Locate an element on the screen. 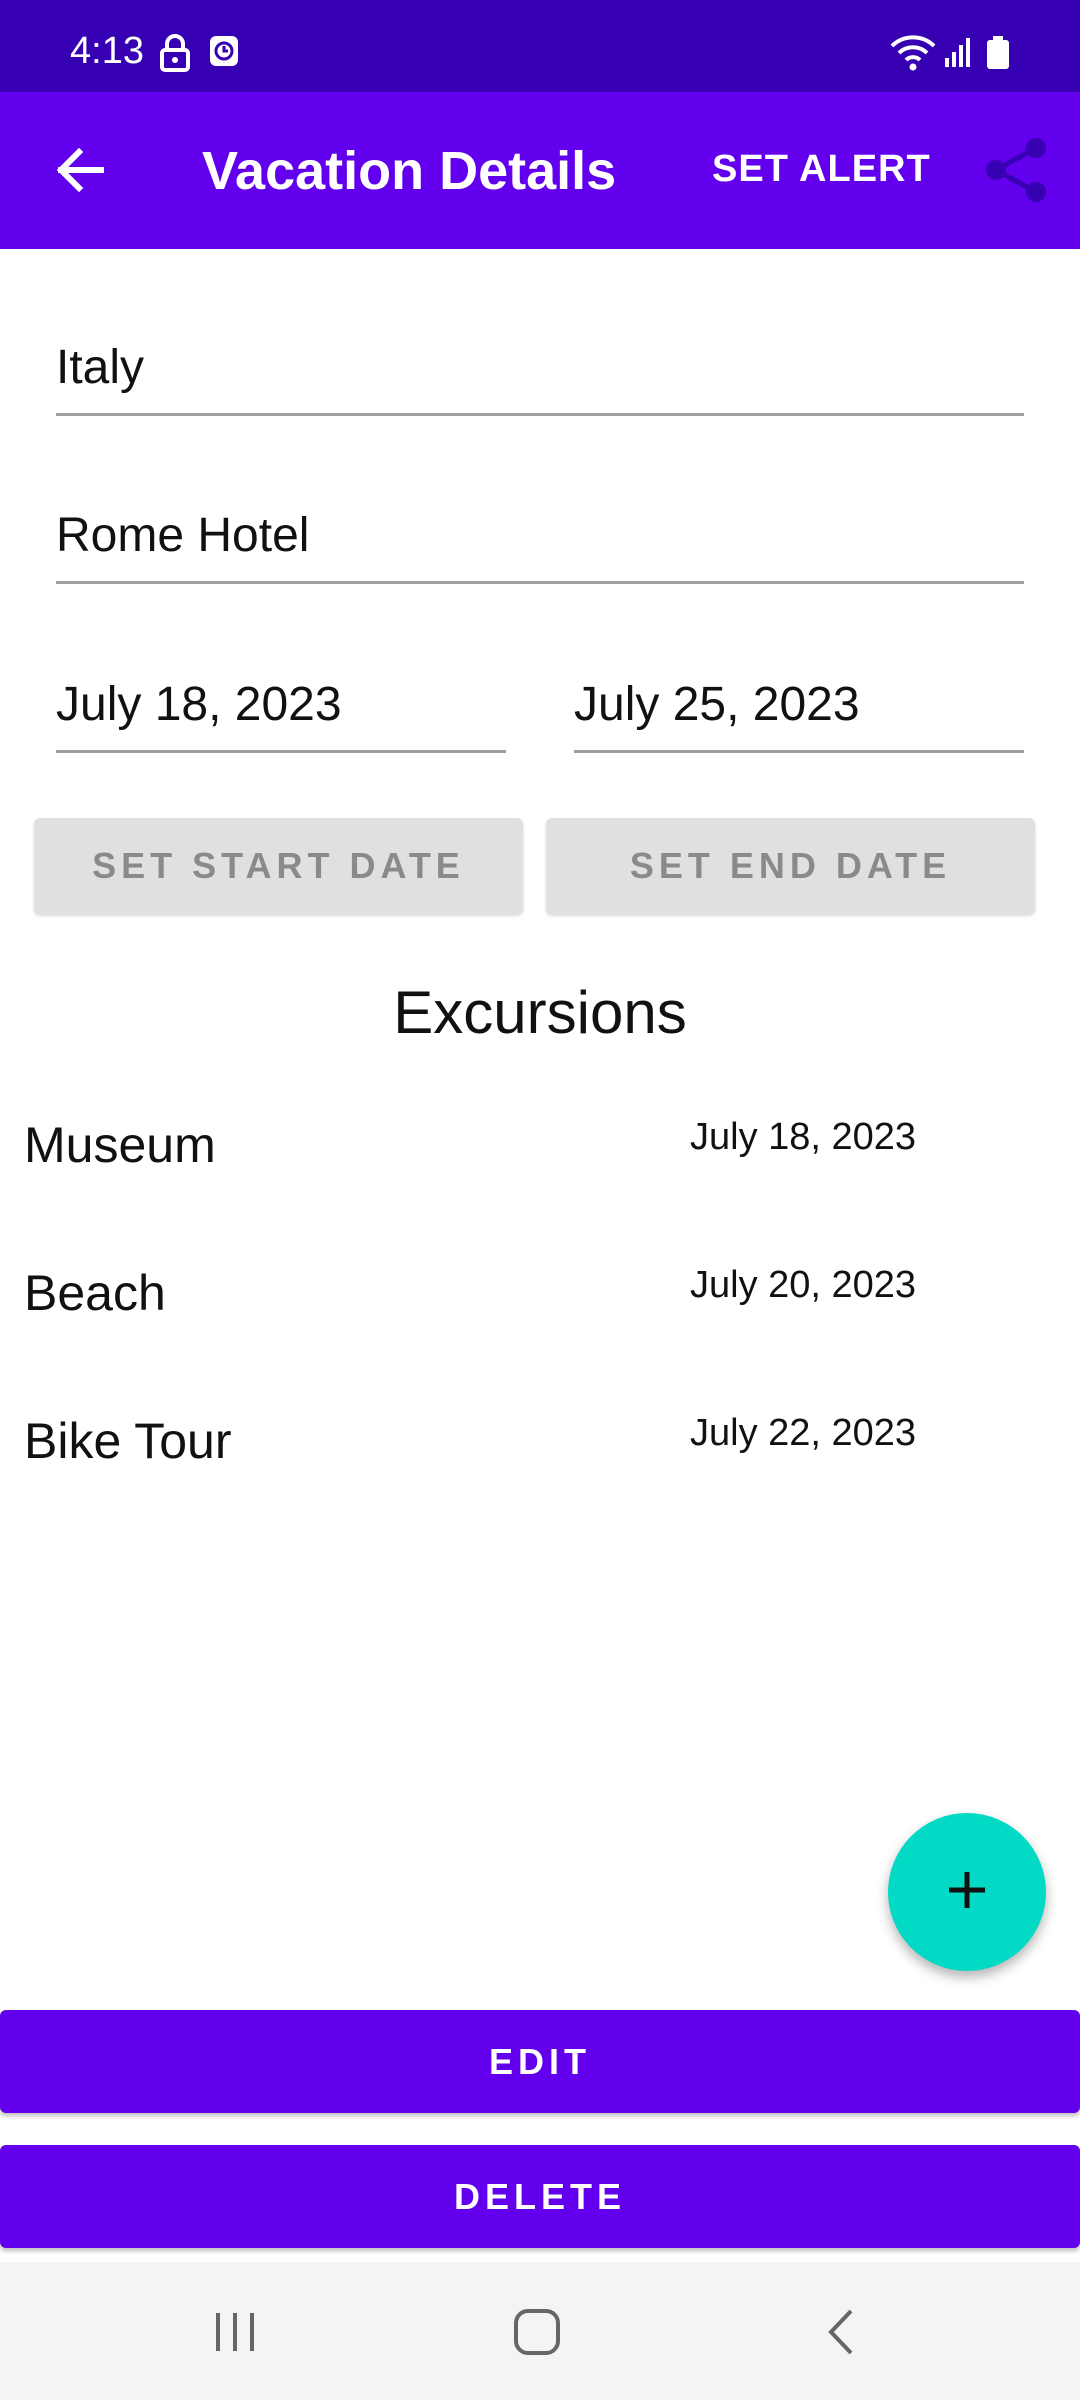 The width and height of the screenshot is (1080, 2400). list-item: Museum July 18, 2023 is located at coordinates (540, 1166).